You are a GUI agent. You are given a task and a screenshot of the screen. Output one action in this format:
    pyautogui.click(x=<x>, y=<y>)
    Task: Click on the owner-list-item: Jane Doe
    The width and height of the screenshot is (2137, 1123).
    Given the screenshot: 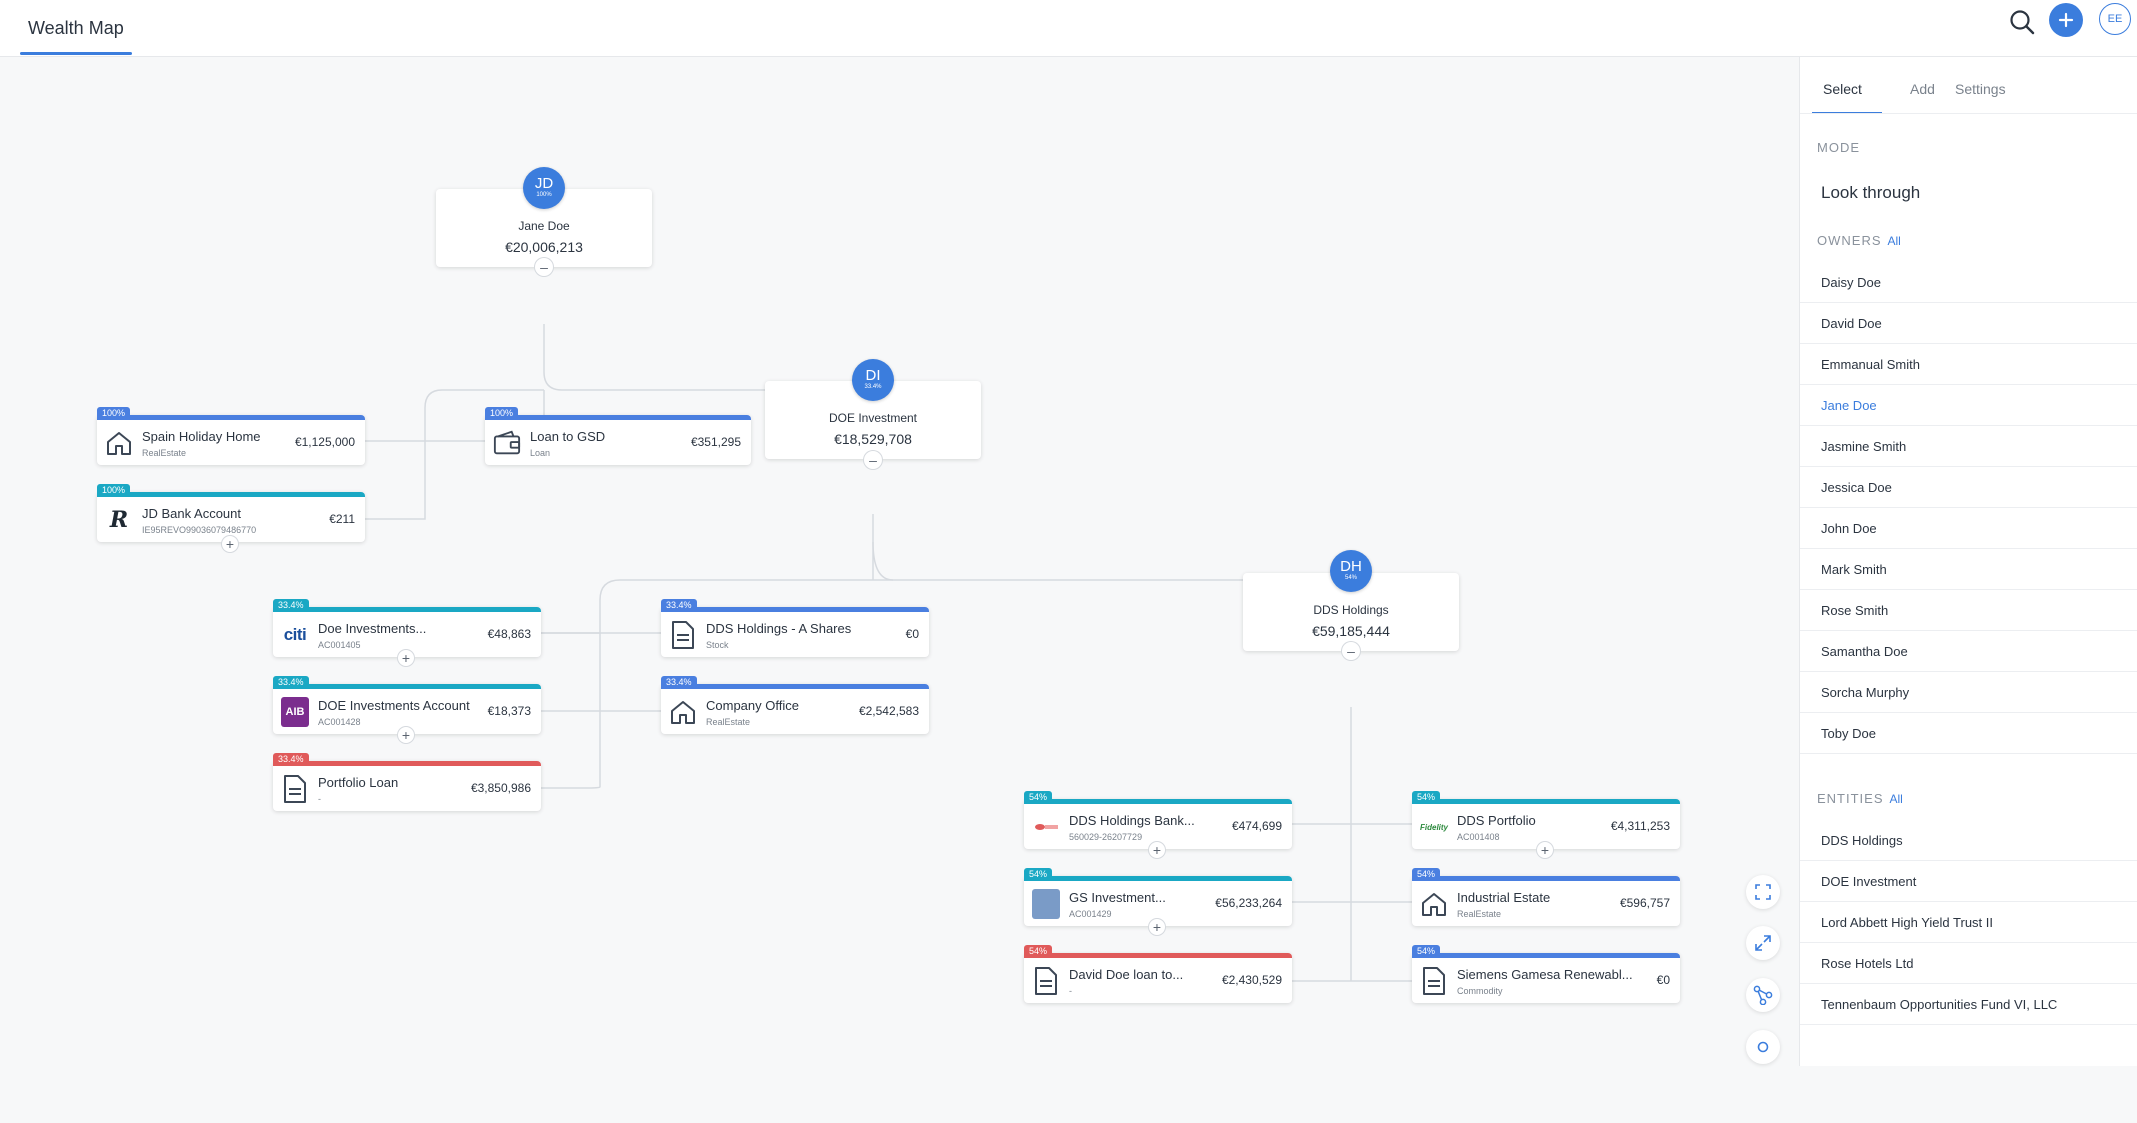 What is the action you would take?
    pyautogui.click(x=1968, y=405)
    